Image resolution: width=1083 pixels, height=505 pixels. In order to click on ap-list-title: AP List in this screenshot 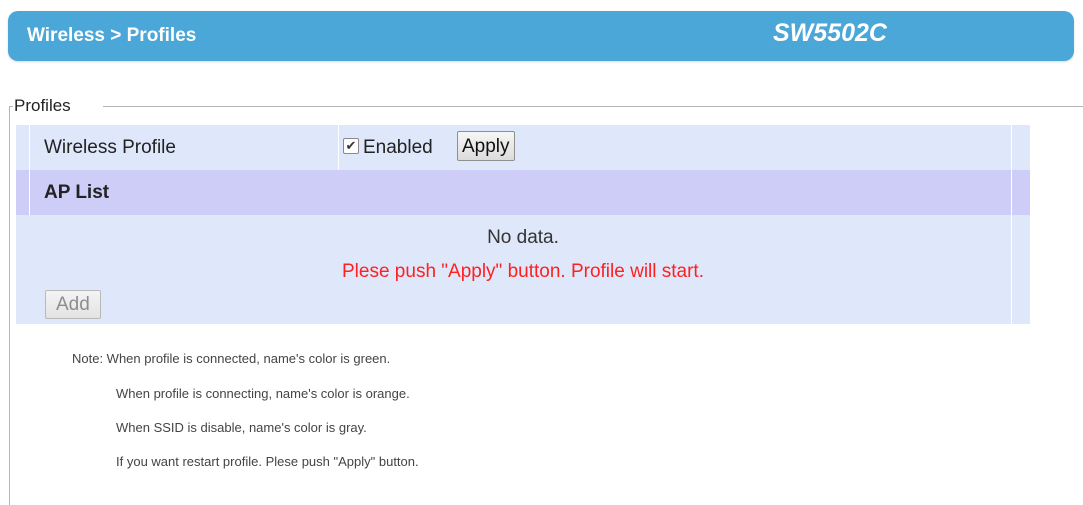, I will do `click(77, 192)`.